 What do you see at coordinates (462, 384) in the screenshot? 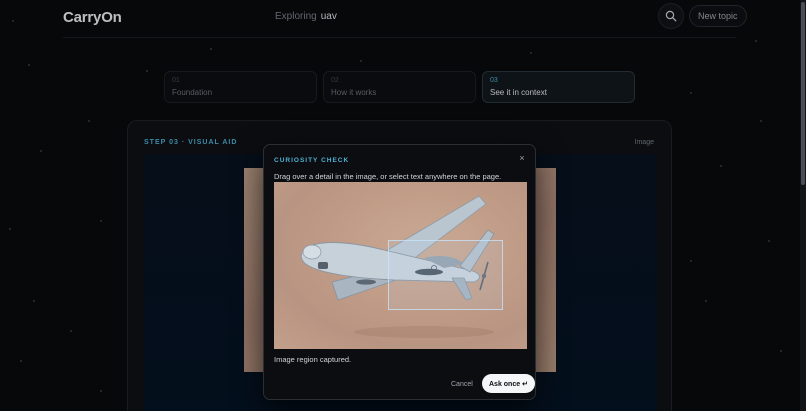
I see `cancel-button: Cancel` at bounding box center [462, 384].